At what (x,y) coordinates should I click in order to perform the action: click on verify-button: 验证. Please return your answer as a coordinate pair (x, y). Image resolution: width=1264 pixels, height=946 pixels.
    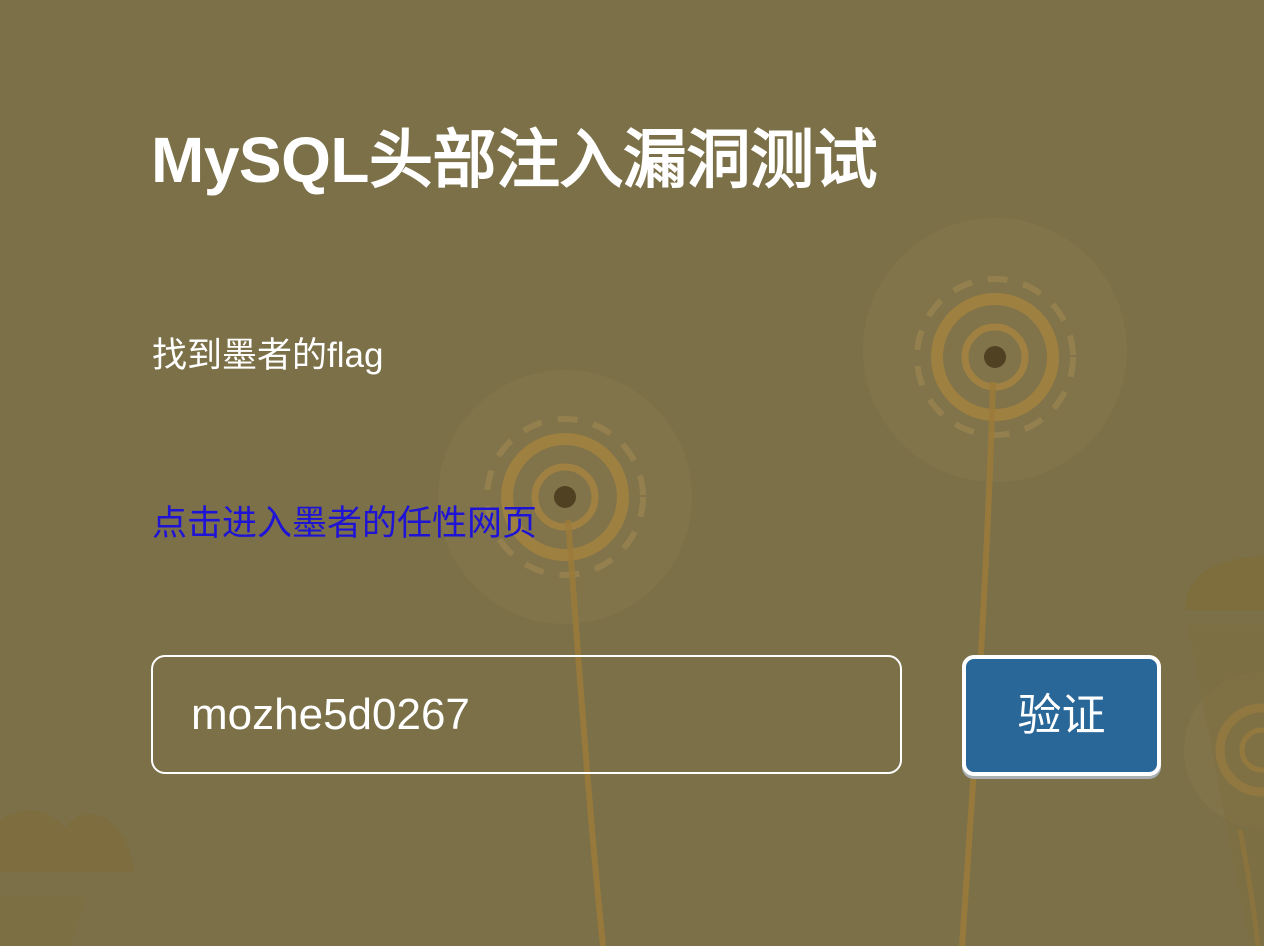
    Looking at the image, I should click on (1061, 715).